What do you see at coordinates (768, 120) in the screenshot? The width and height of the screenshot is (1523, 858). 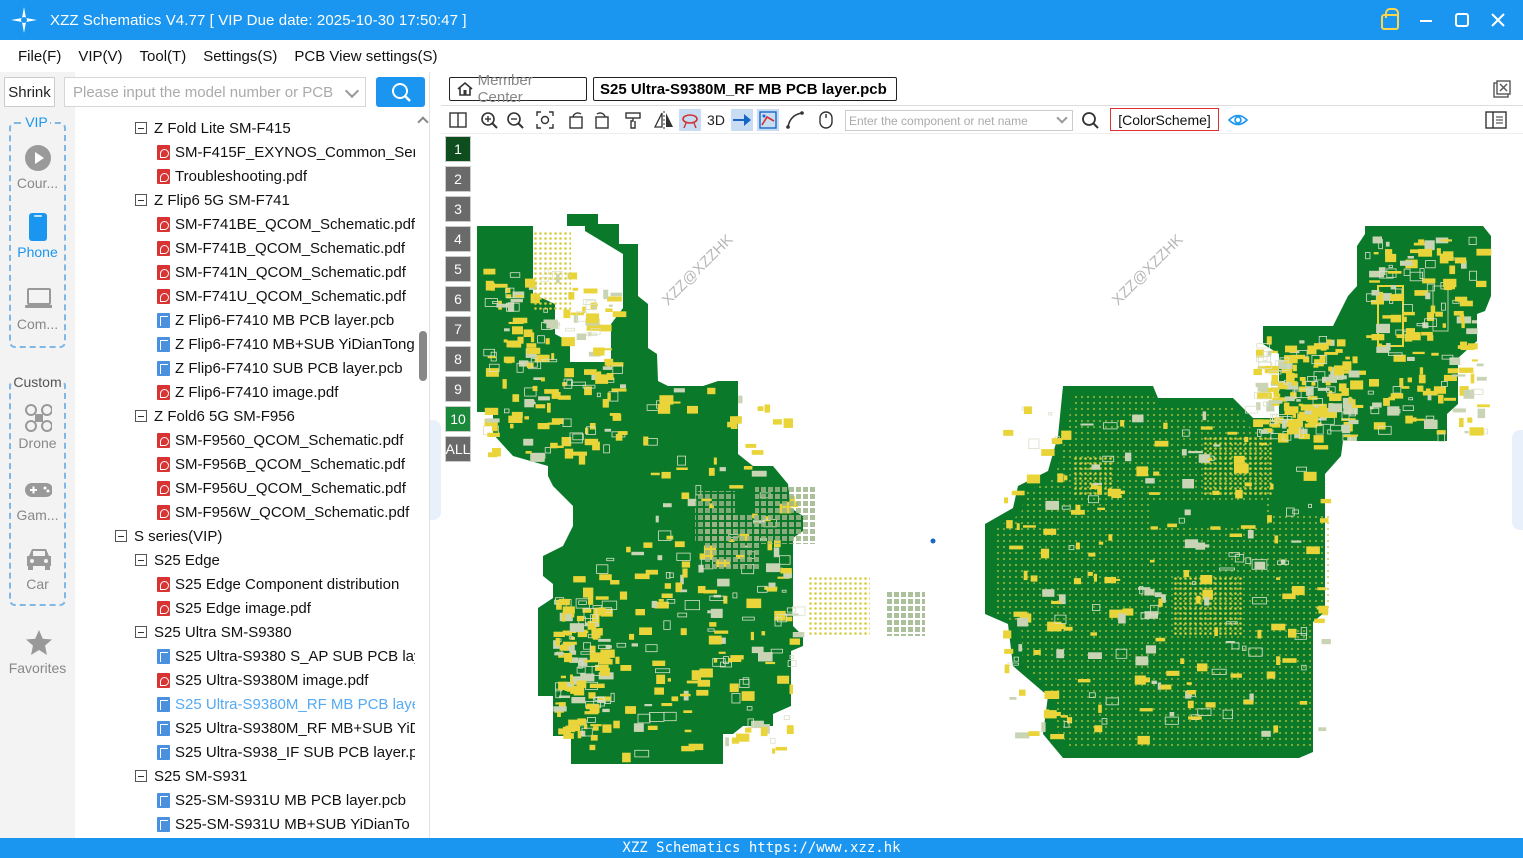 I see `routing-icon` at bounding box center [768, 120].